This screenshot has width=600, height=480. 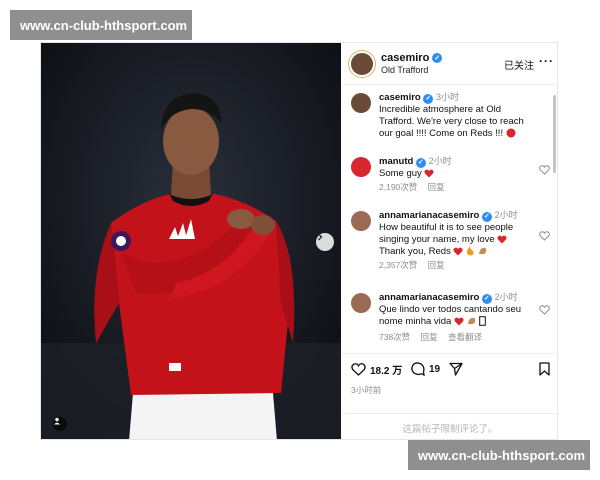 What do you see at coordinates (366, 390) in the screenshot?
I see `posted-time: 3小时前` at bounding box center [366, 390].